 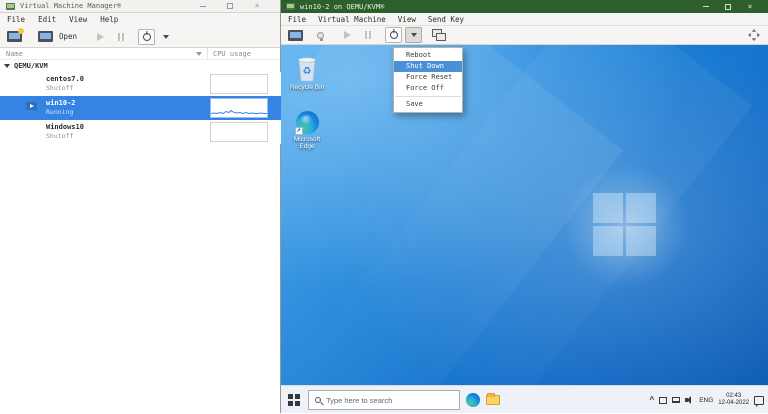 I want to click on pause-vm-icon, so click(x=121, y=36).